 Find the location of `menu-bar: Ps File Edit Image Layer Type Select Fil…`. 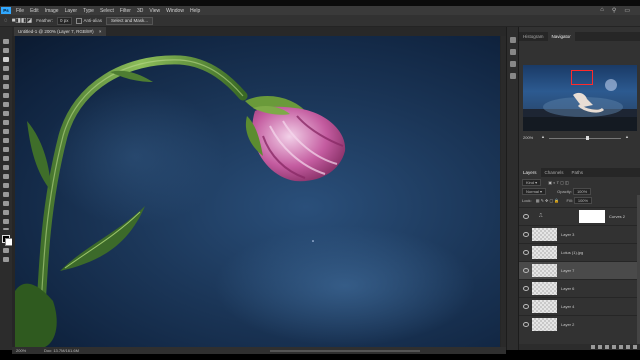

menu-bar: Ps File Edit Image Layer Type Select Fil… is located at coordinates (320, 10).